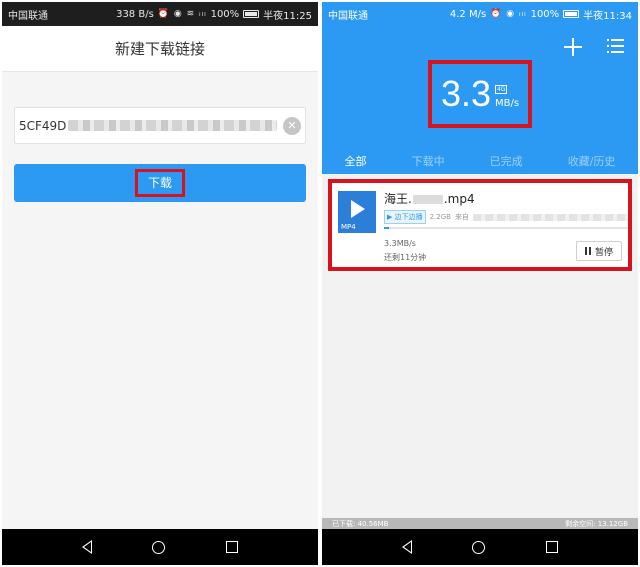 Image resolution: width=640 pixels, height=567 pixels. Describe the element at coordinates (506, 161) in the screenshot. I see `tab-completed: 已完成` at that location.